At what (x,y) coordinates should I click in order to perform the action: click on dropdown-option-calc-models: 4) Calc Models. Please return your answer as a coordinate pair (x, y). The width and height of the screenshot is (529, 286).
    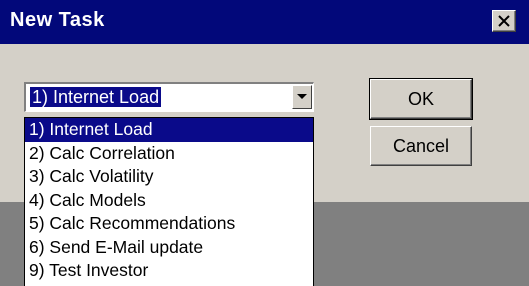
    Looking at the image, I should click on (169, 201).